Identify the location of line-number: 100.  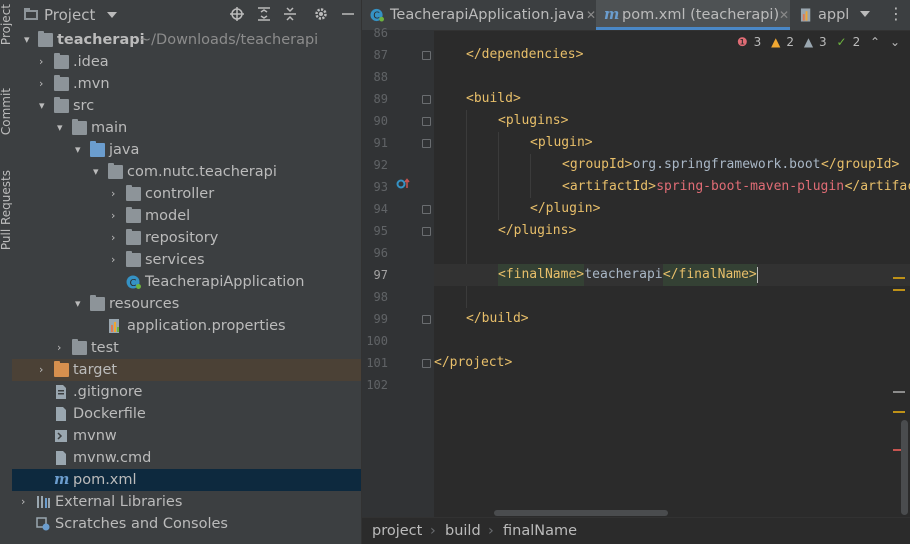
(377, 341).